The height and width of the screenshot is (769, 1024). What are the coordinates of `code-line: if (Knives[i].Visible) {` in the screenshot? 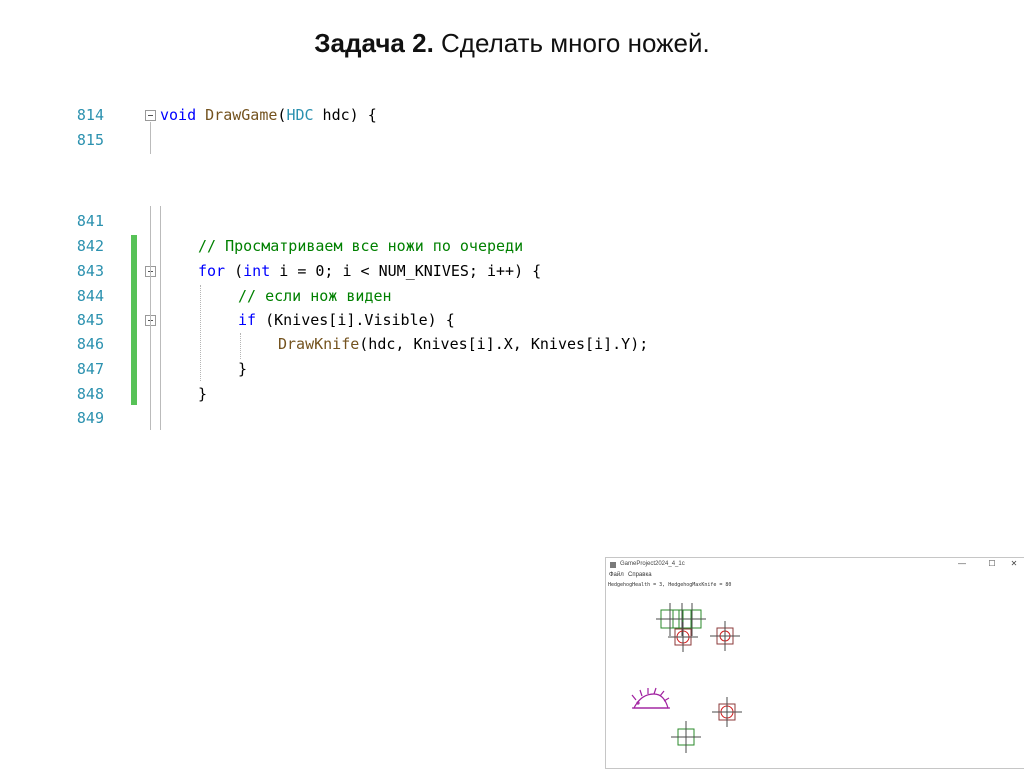 It's located at (346, 320).